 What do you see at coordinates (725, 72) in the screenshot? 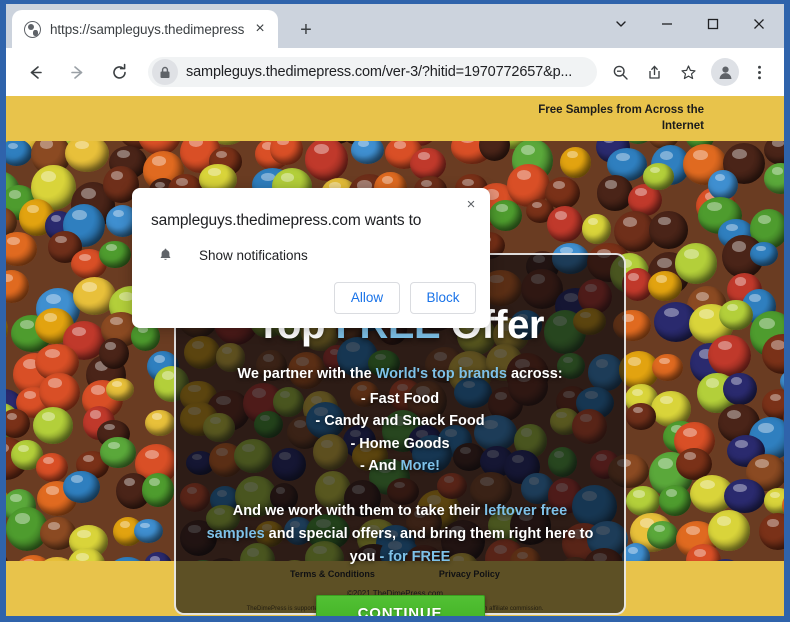
I see `profile-avatar-icon` at bounding box center [725, 72].